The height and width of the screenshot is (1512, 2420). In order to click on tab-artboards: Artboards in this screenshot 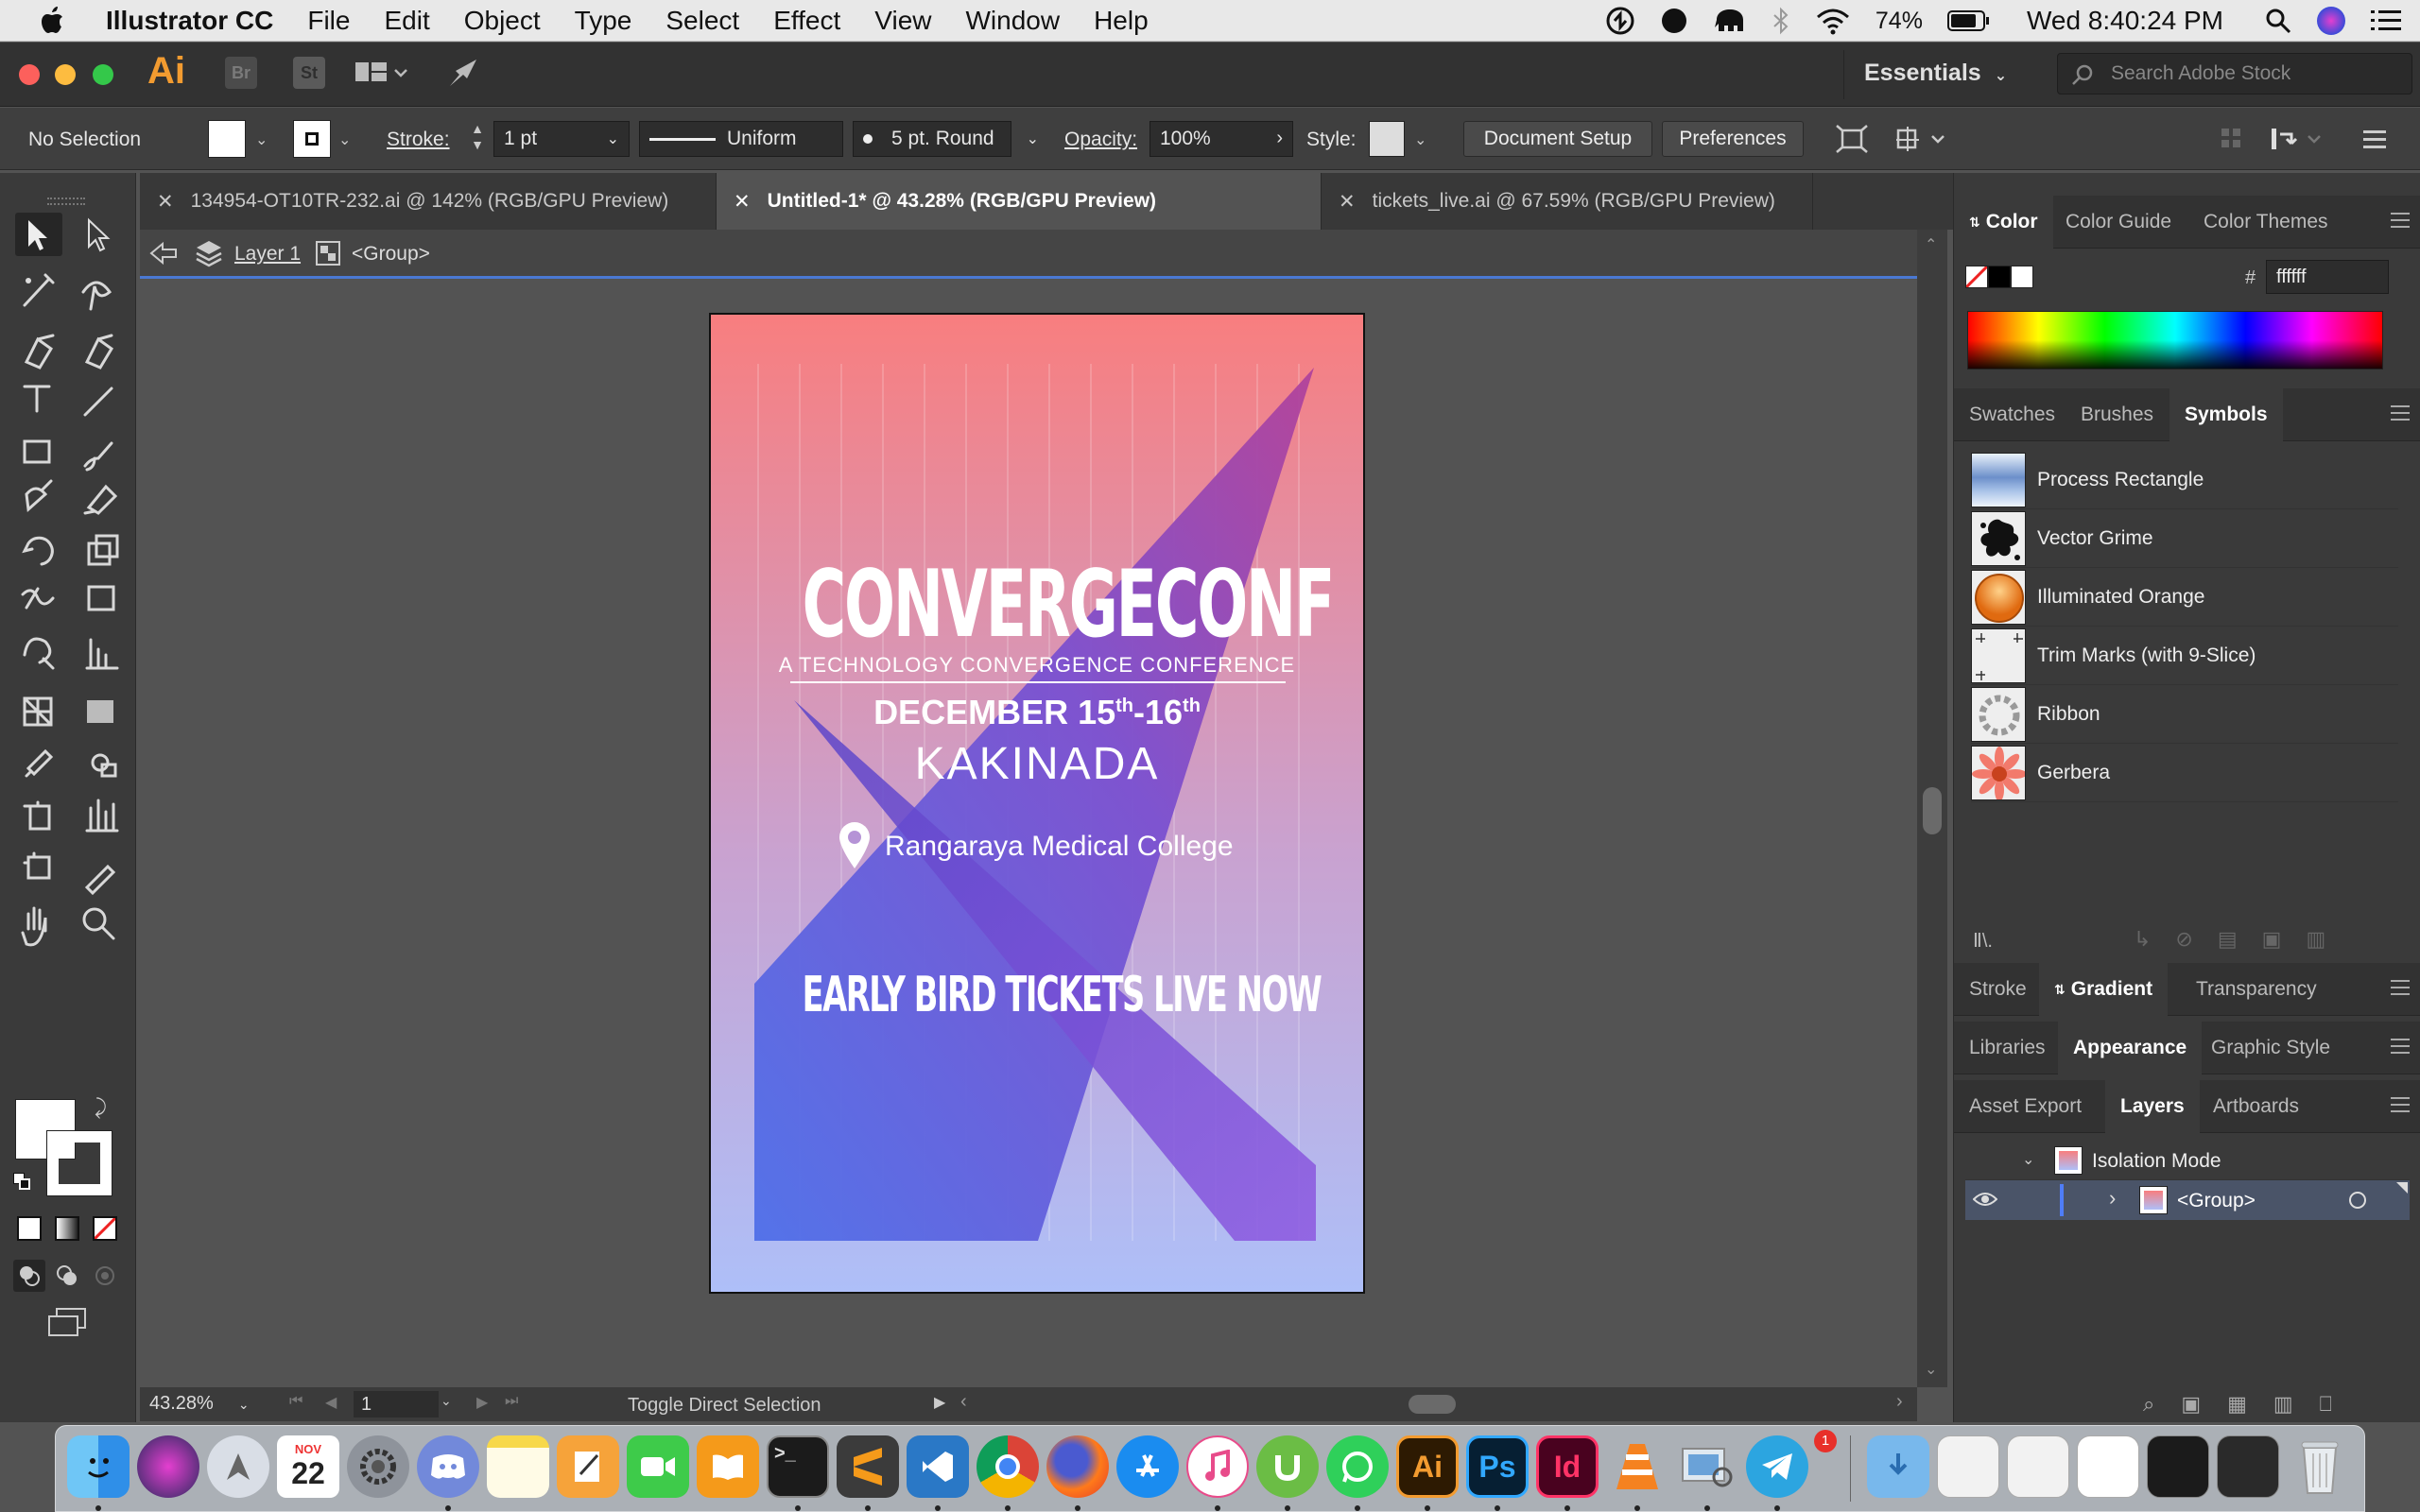, I will do `click(2256, 1106)`.